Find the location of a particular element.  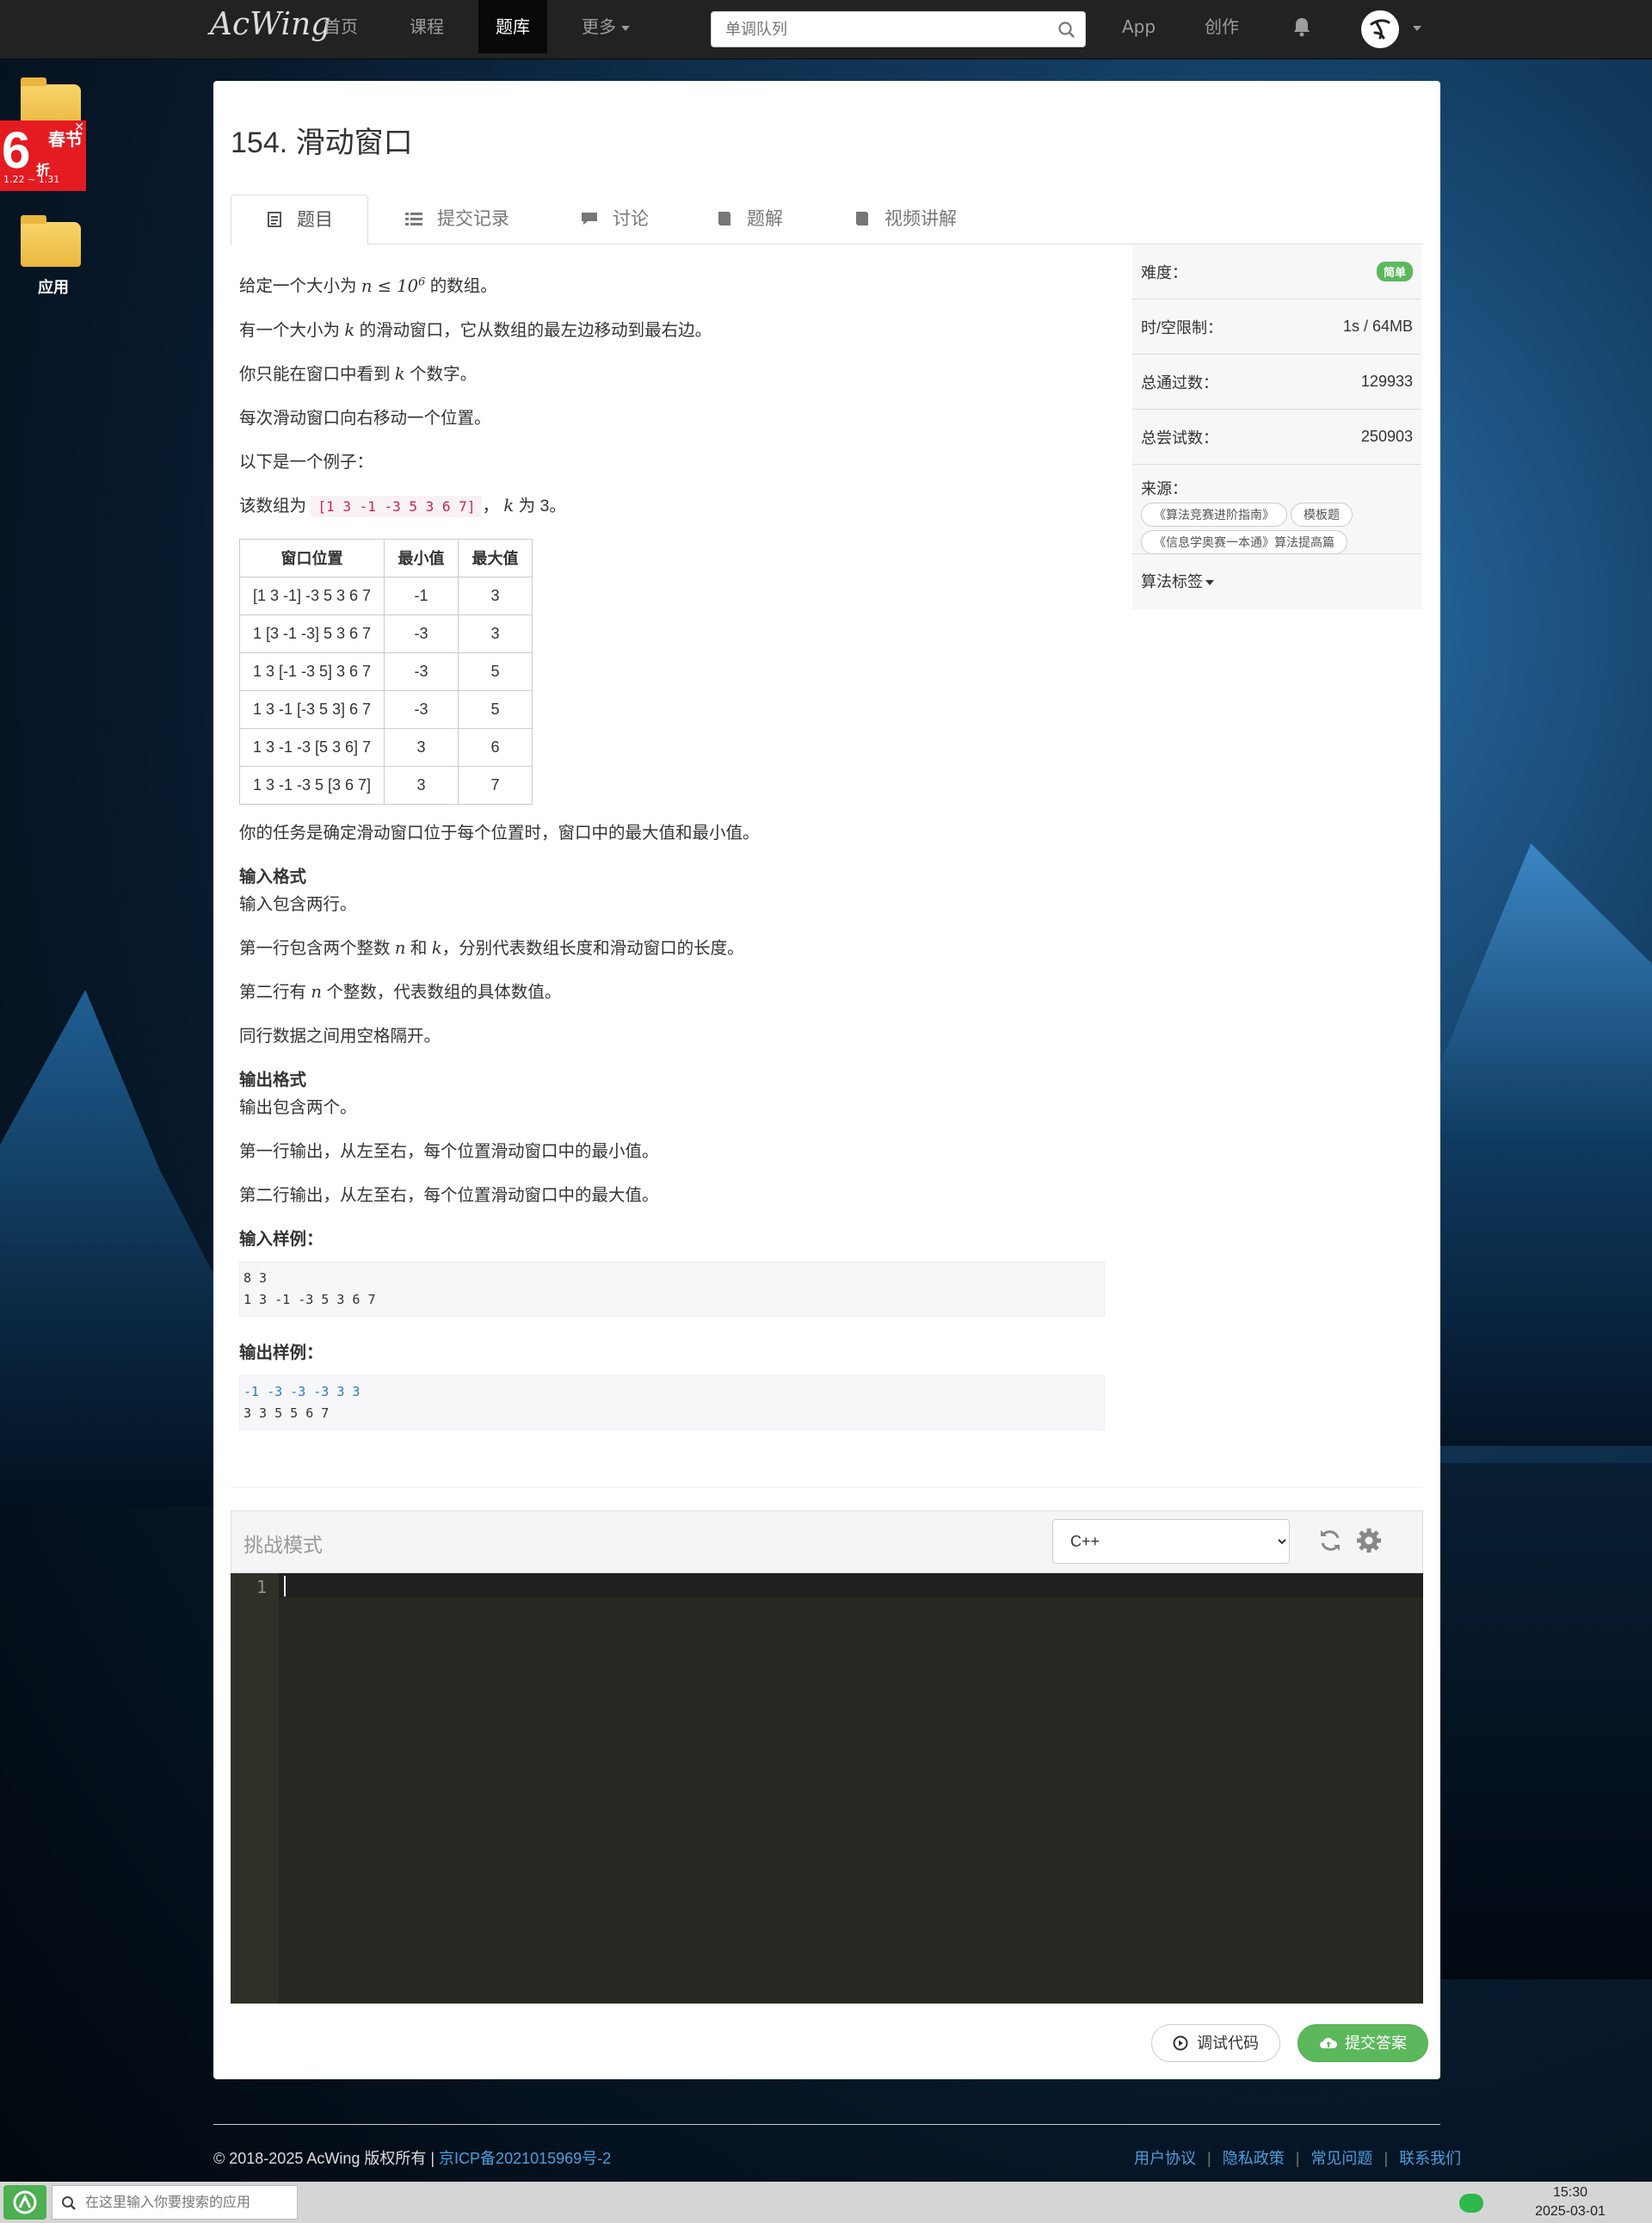

table-cell: [1 3 -1] -3 5 3 6 7 is located at coordinates (312, 595).